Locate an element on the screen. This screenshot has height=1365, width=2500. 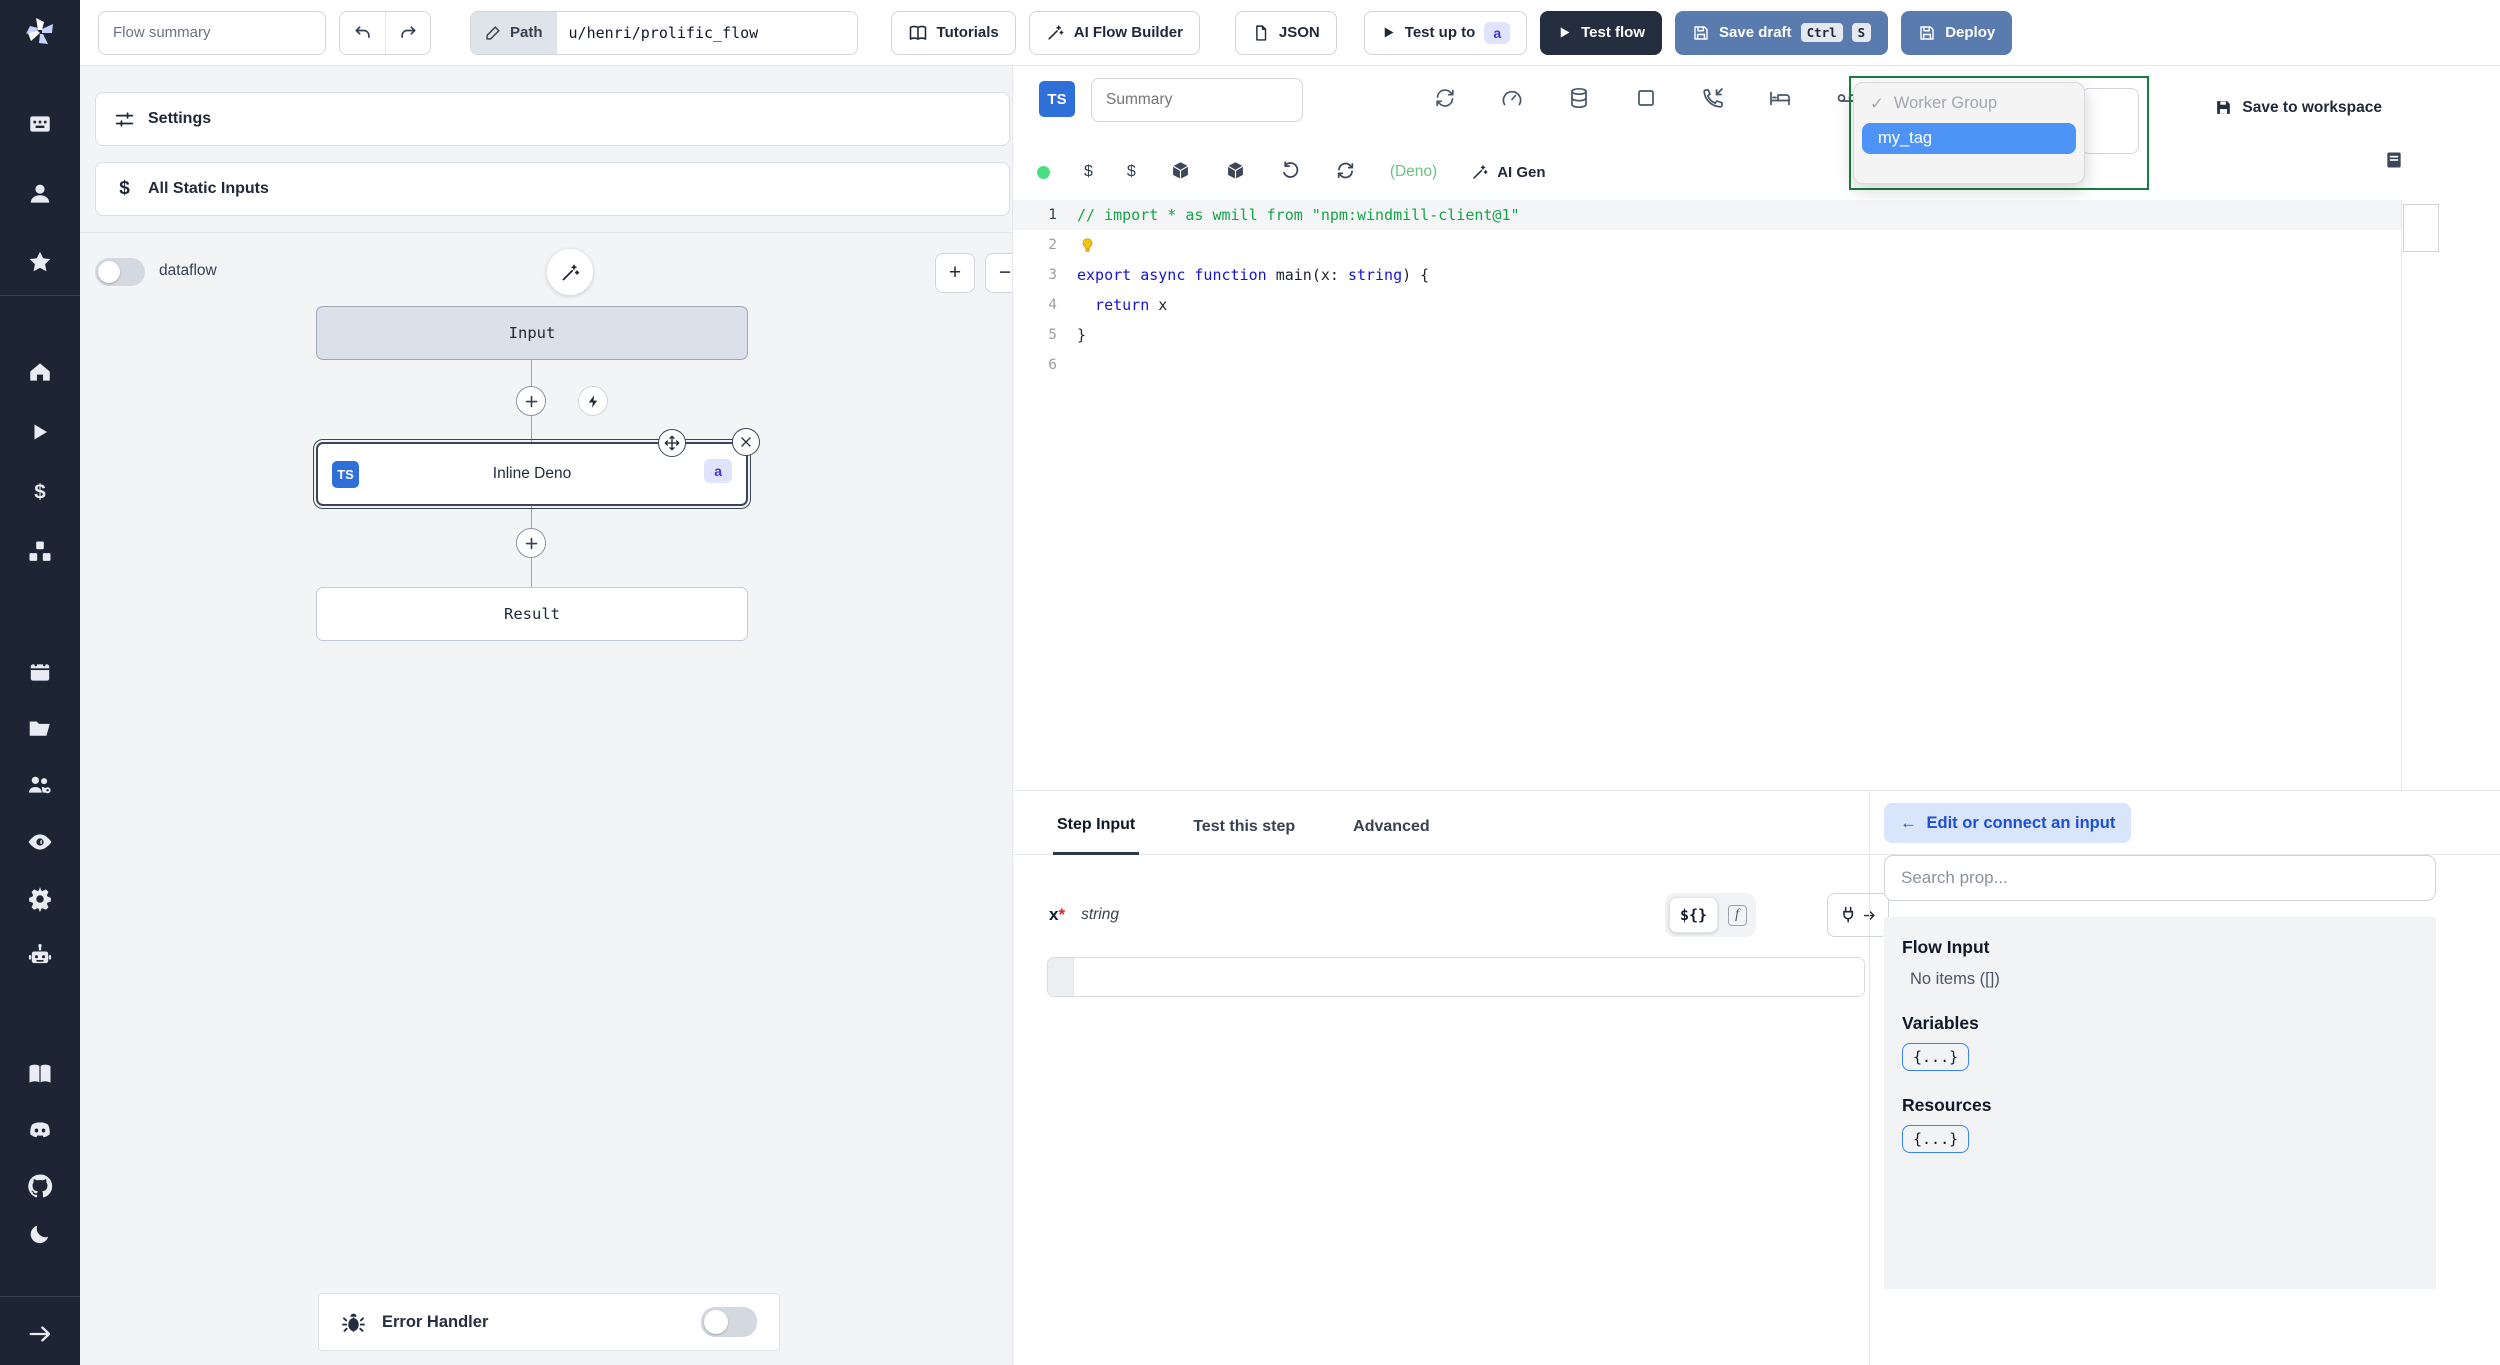
windmill-logo-icon is located at coordinates (40, 30).